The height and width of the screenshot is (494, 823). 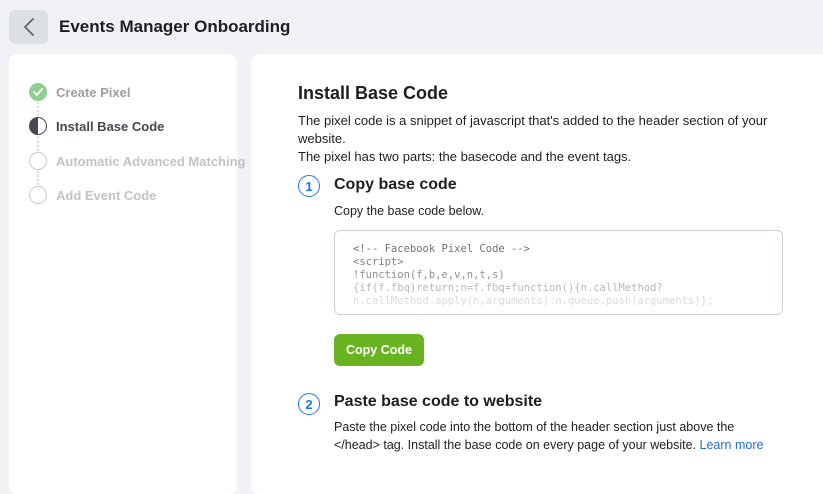 What do you see at coordinates (110, 126) in the screenshot?
I see `step-label: Install Base Code` at bounding box center [110, 126].